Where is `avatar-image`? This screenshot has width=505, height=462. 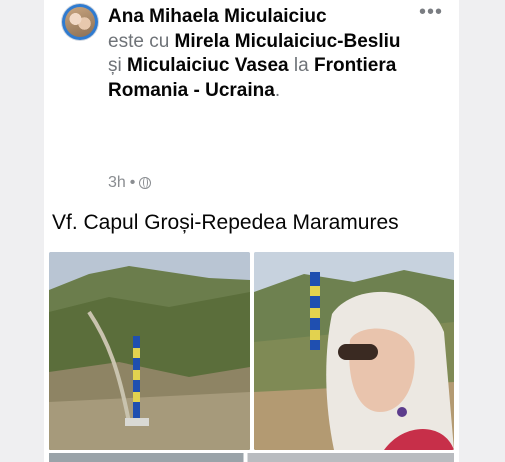 avatar-image is located at coordinates (80, 22).